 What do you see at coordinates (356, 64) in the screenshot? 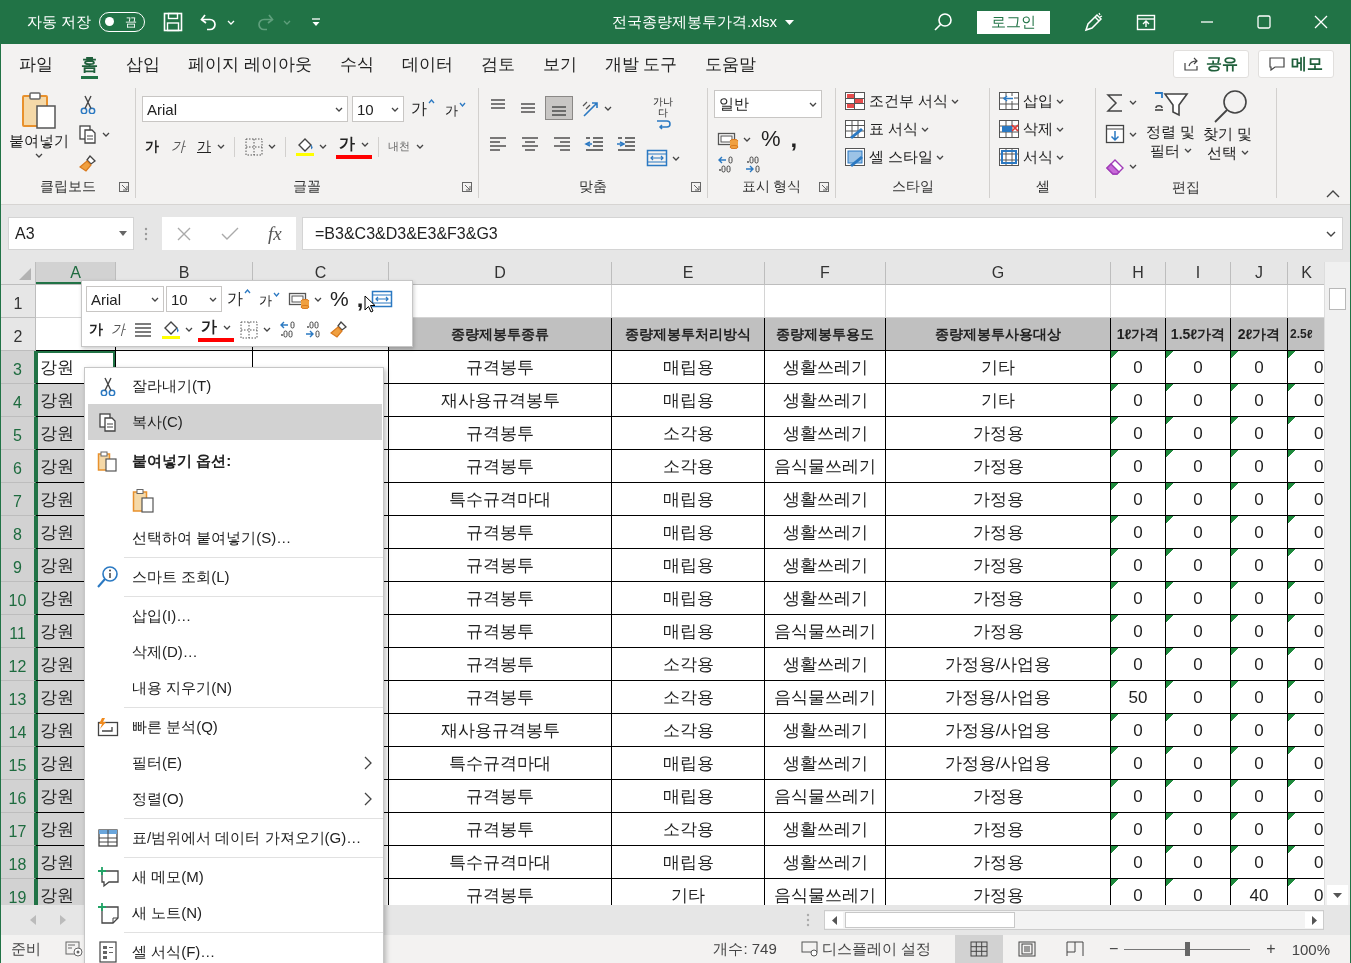
I see `ribbon-tab: 수식` at bounding box center [356, 64].